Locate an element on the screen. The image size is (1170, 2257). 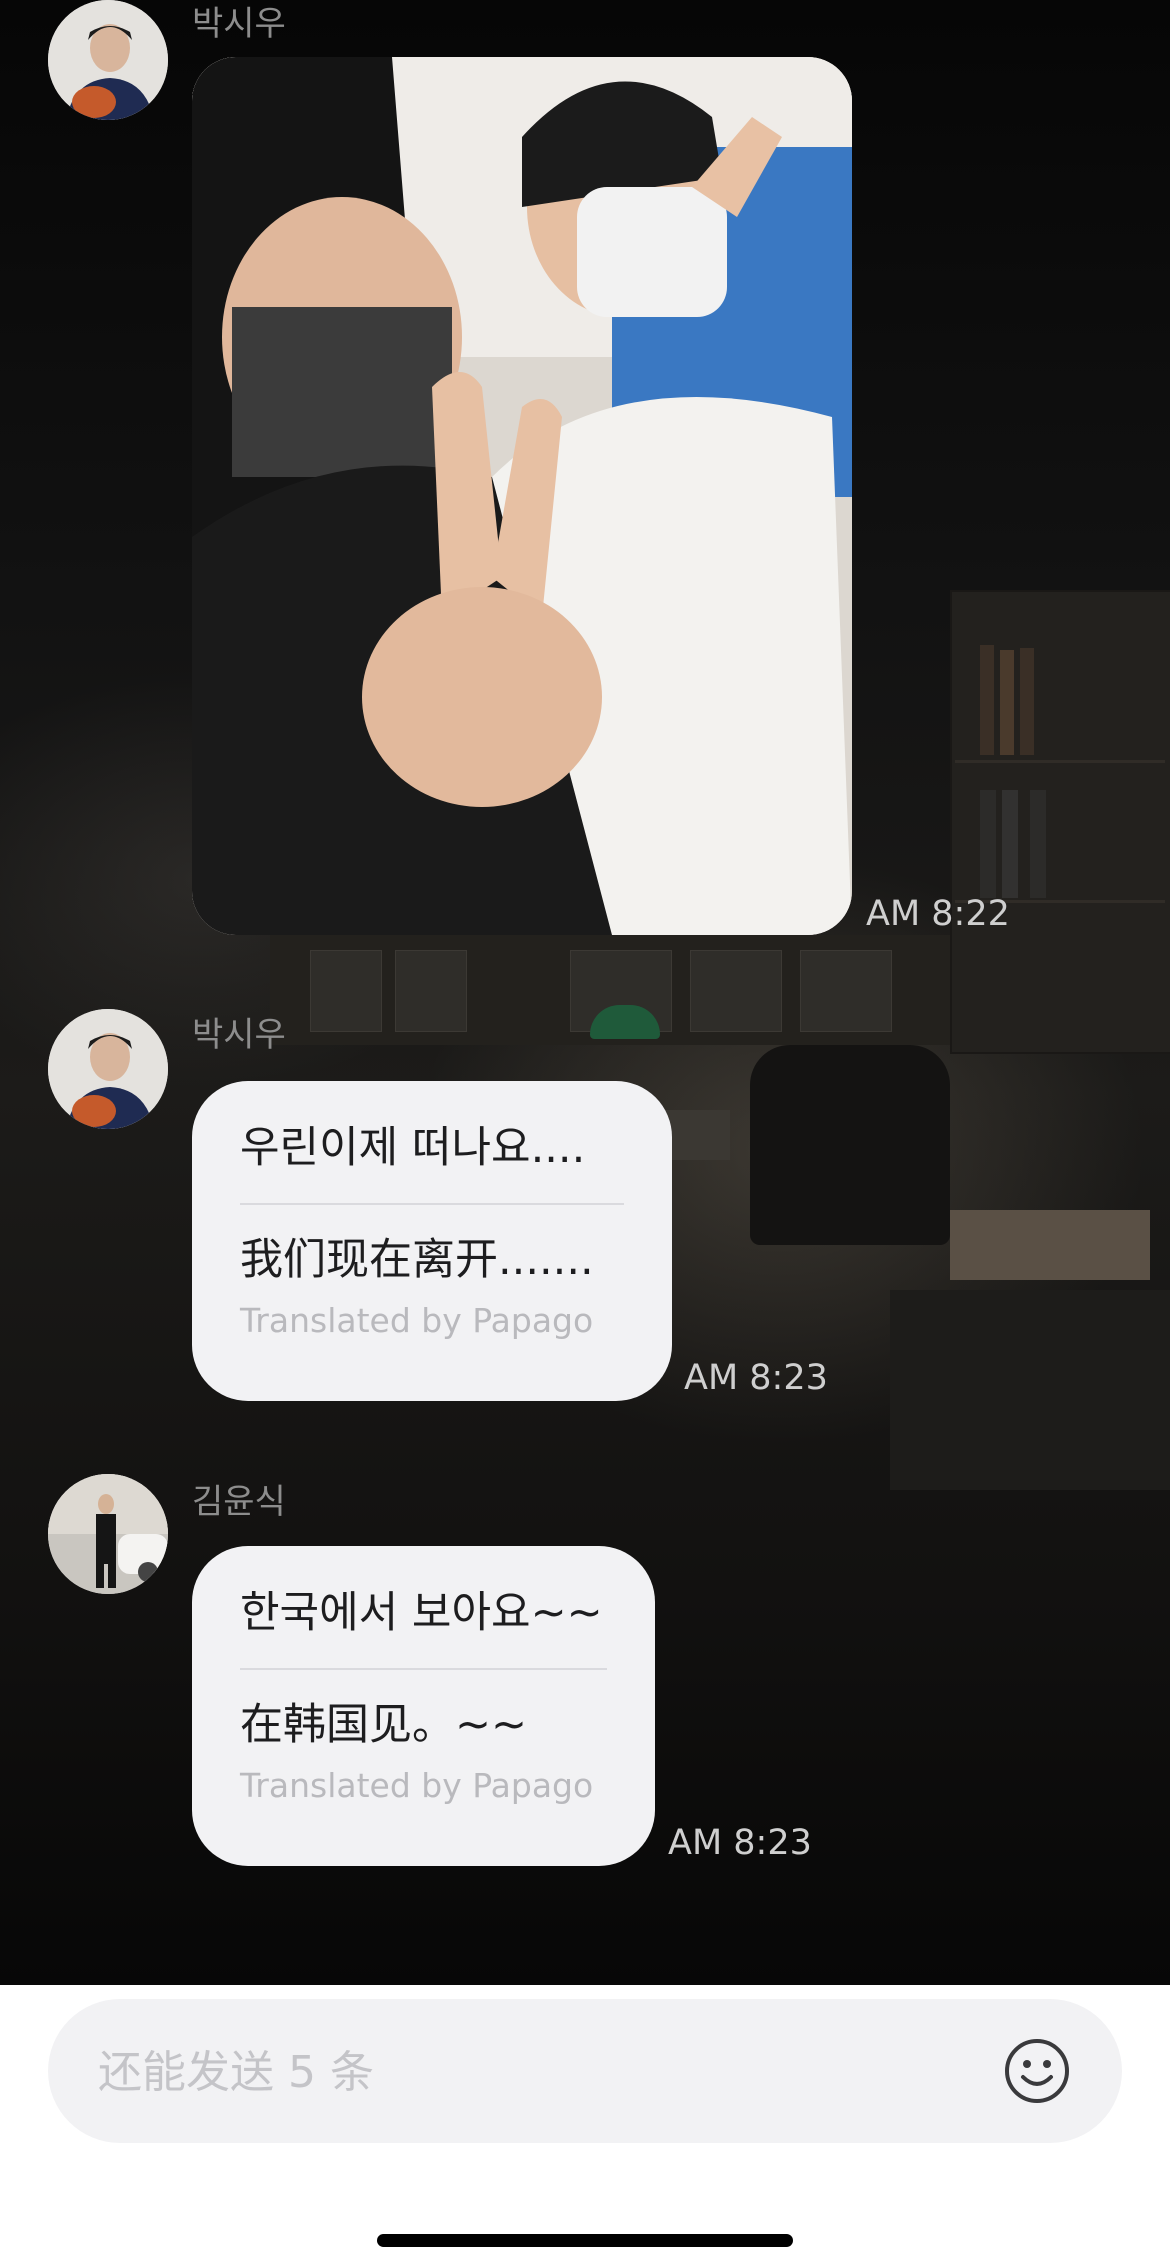
desk is located at coordinates (1030, 1390).